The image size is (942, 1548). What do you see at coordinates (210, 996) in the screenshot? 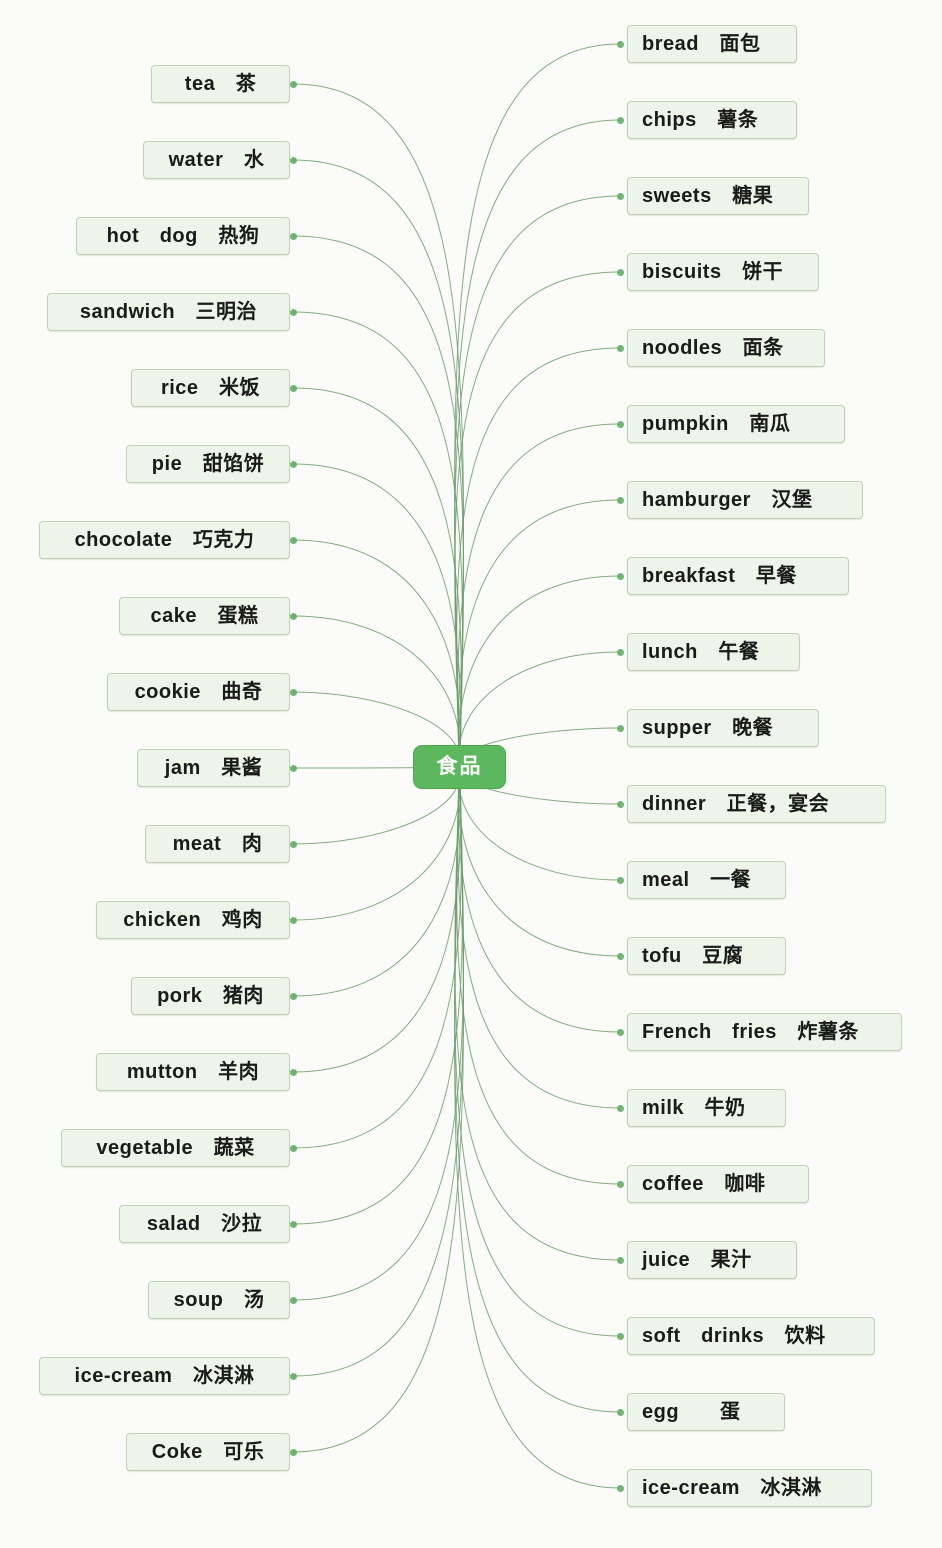
I see `branch-node-pork: pork 猪肉` at bounding box center [210, 996].